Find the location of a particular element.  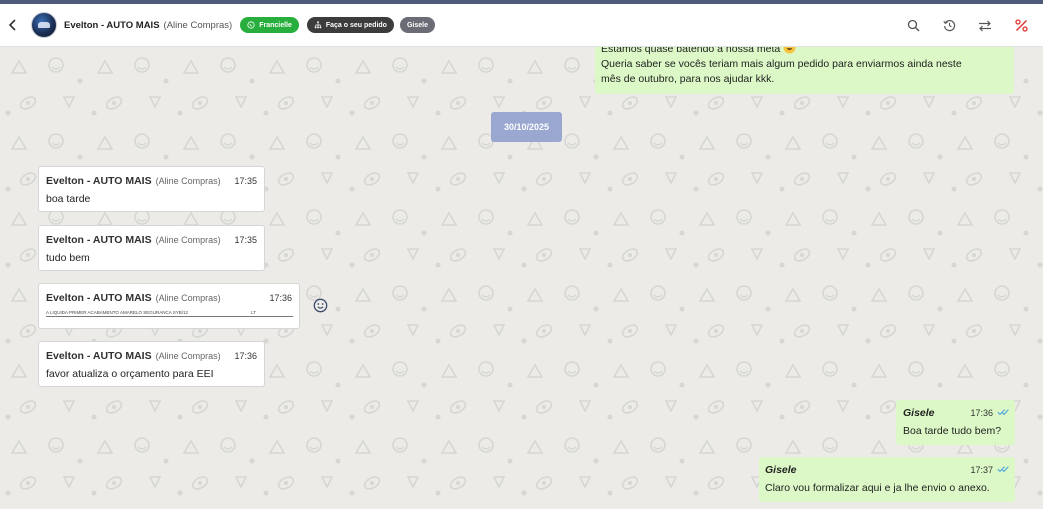

history-icon is located at coordinates (948, 25).